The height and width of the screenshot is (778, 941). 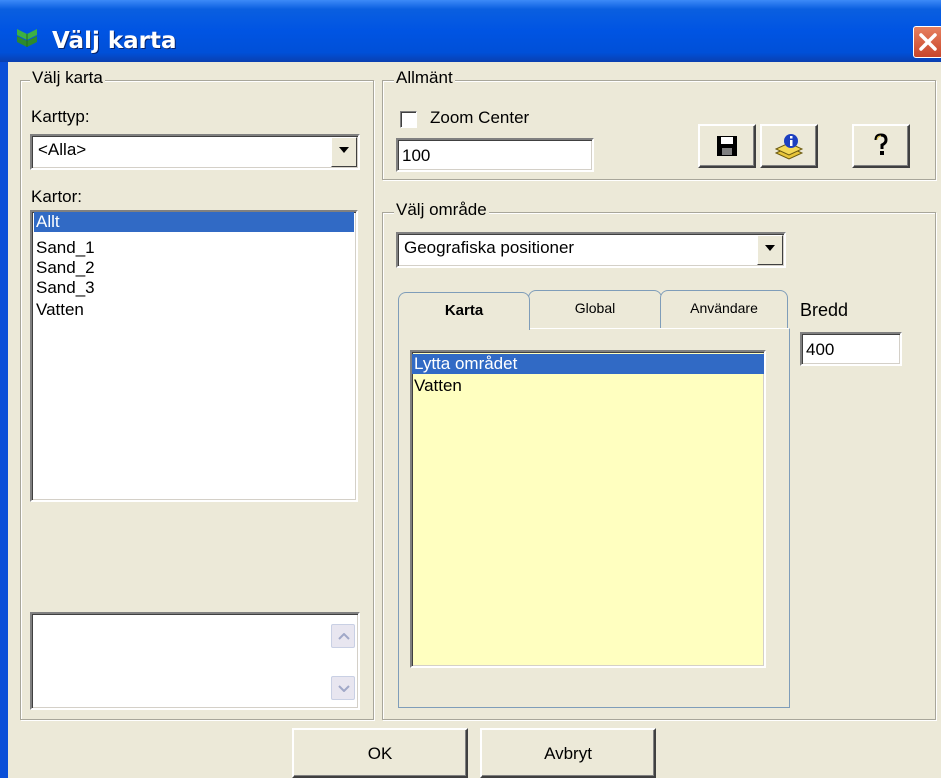 I want to click on map-type-dropdown-button, so click(x=344, y=152).